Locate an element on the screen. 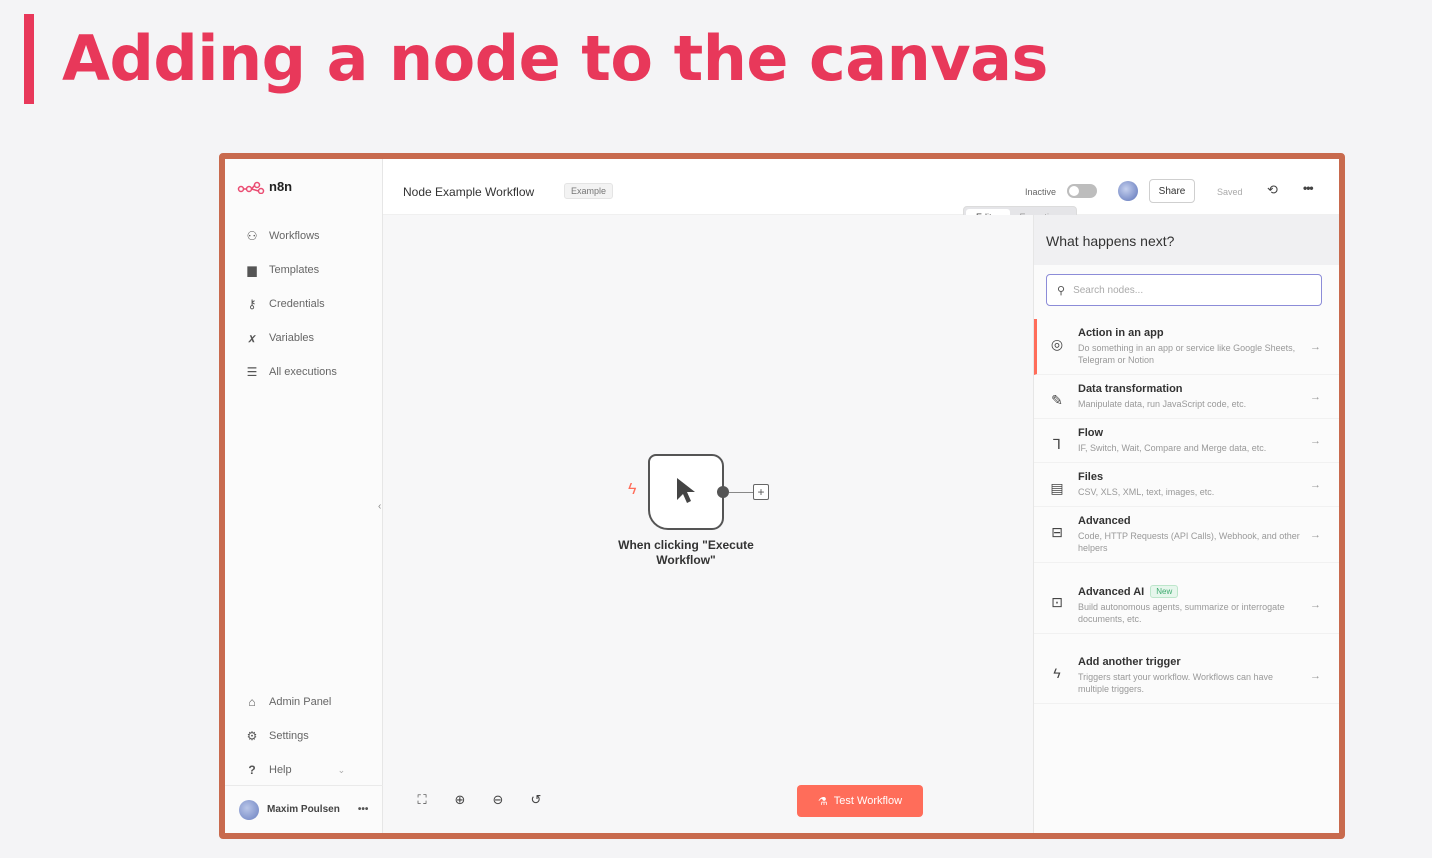 This screenshot has height=858, width=1432. category-title: Flow is located at coordinates (1091, 433).